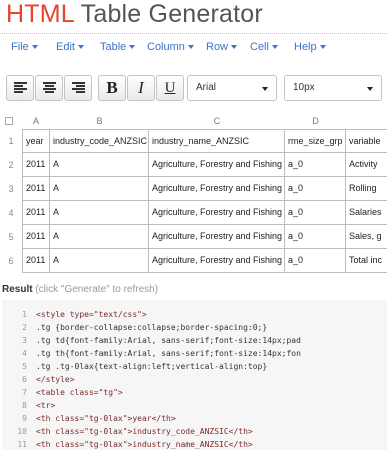 This screenshot has width=387, height=450. Describe the element at coordinates (24, 366) in the screenshot. I see `line-number: 5` at that location.